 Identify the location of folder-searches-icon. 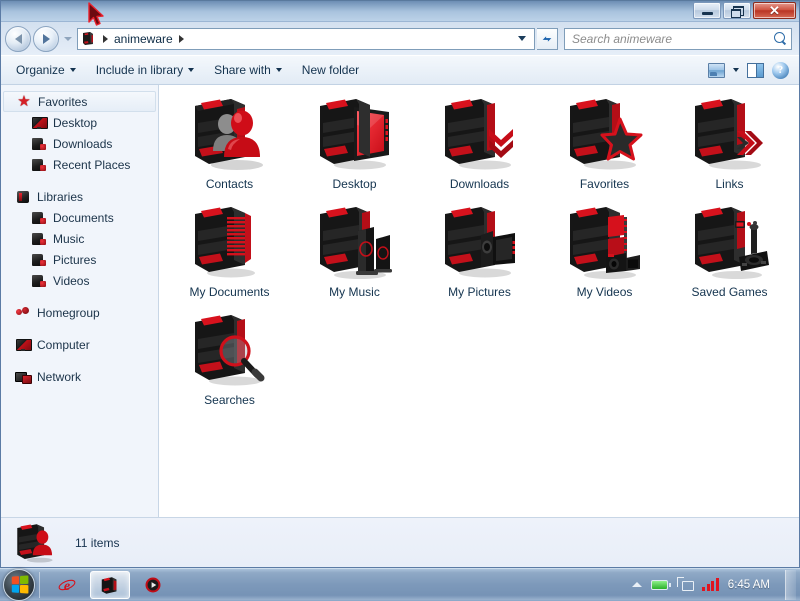
(230, 350).